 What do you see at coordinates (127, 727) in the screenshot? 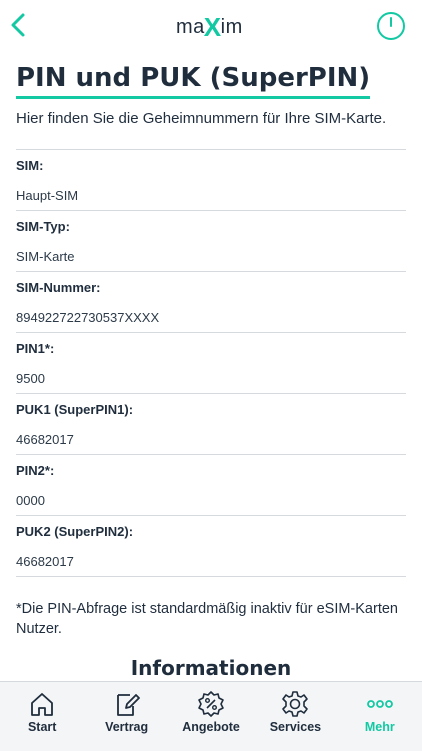
I see `tab-label: Vertrag` at bounding box center [127, 727].